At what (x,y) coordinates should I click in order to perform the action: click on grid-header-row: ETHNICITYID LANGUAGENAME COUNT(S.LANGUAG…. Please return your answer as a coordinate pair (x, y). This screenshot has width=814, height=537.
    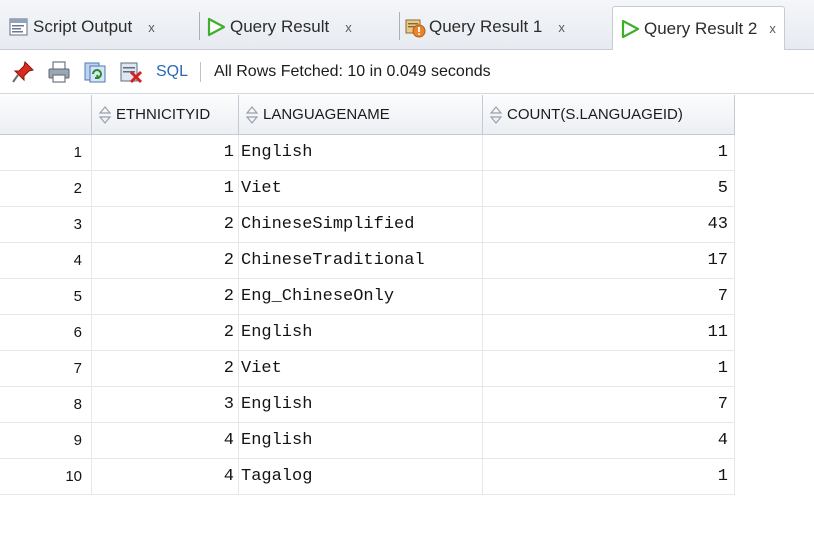
    Looking at the image, I should click on (407, 115).